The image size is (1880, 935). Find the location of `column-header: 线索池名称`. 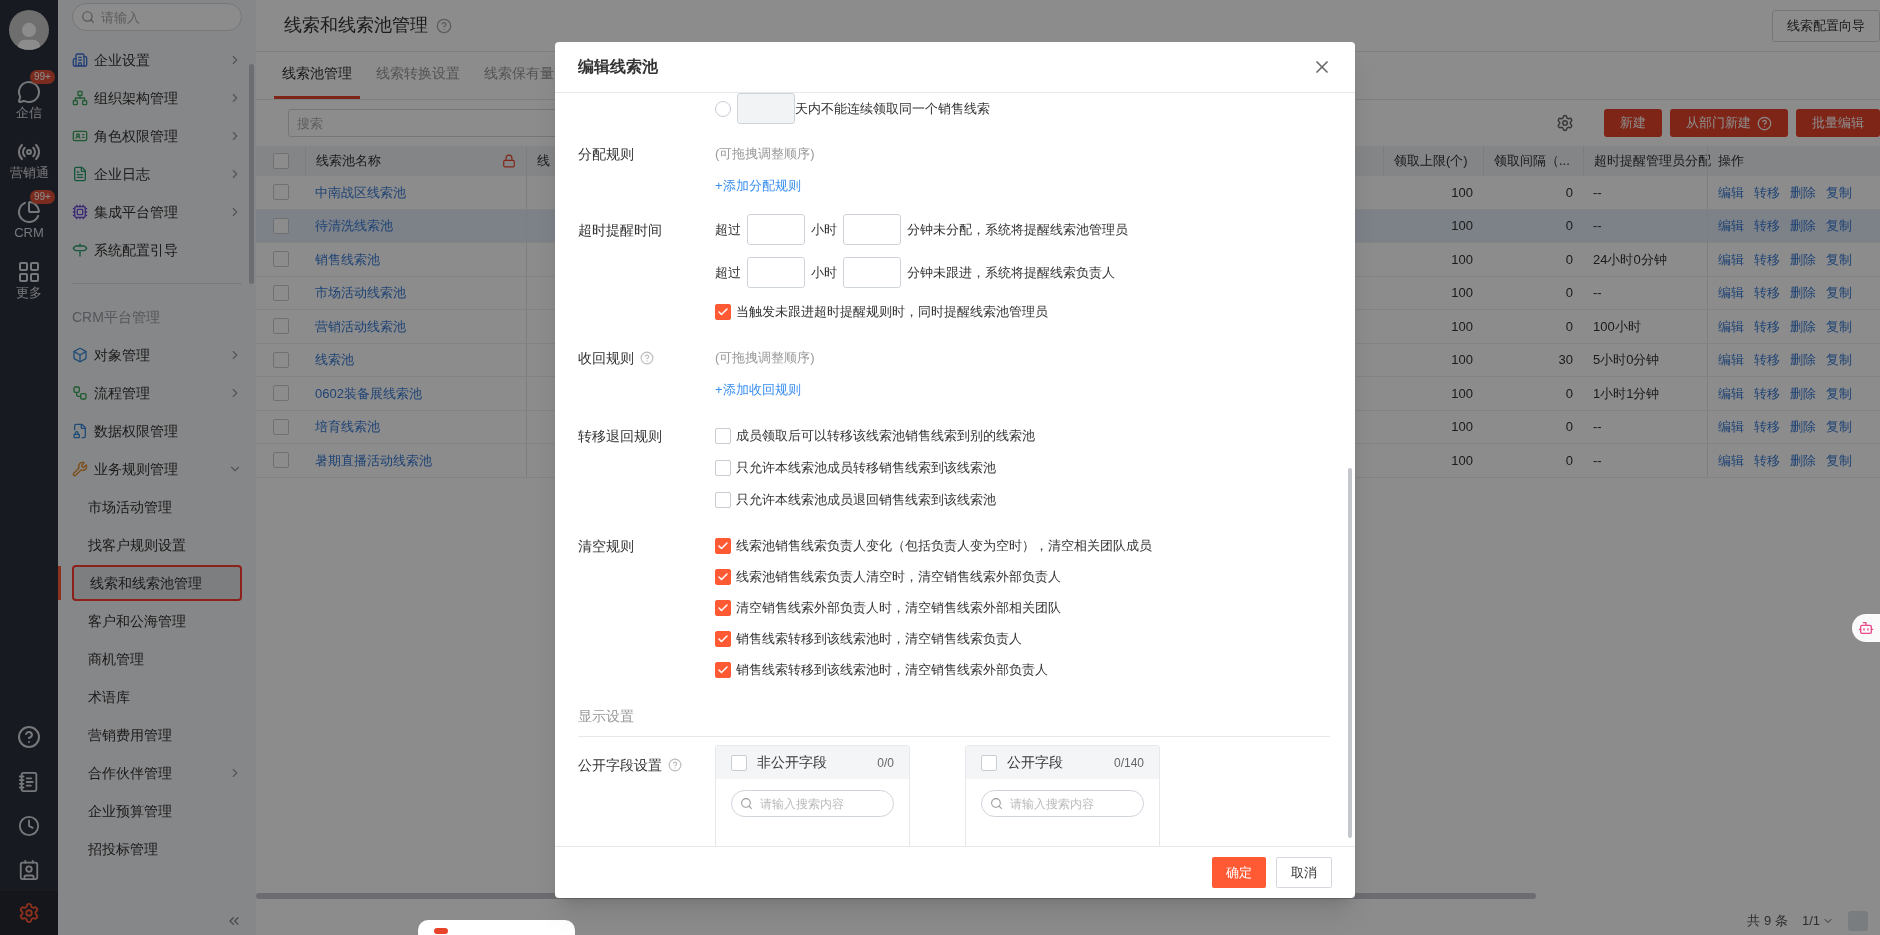

column-header: 线索池名称 is located at coordinates (349, 161).